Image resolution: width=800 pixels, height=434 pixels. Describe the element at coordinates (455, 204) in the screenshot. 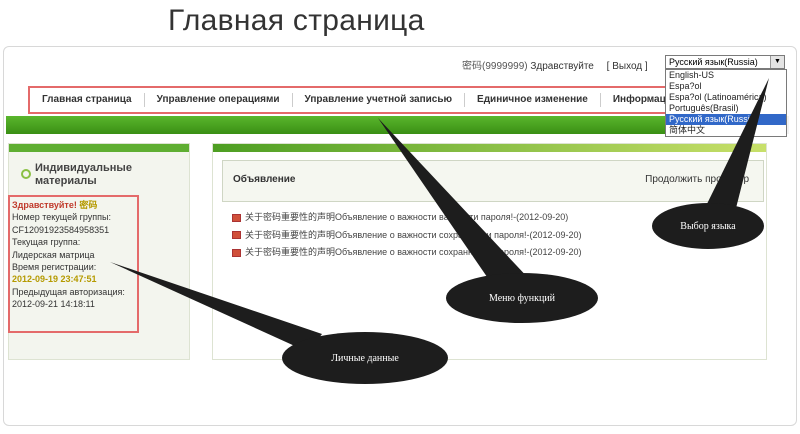

I see `menu-callout-tail` at that location.